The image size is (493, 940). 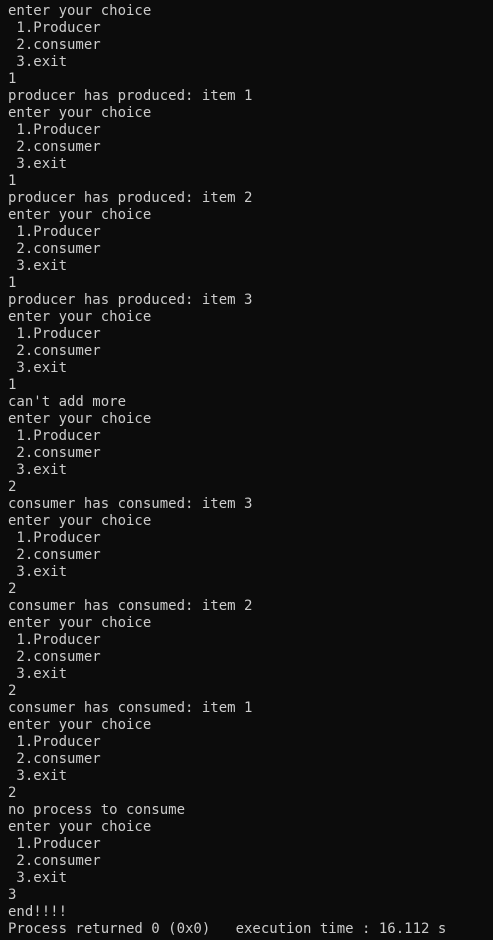 What do you see at coordinates (130, 96) in the screenshot?
I see `console-line: producer has produced: item 1` at bounding box center [130, 96].